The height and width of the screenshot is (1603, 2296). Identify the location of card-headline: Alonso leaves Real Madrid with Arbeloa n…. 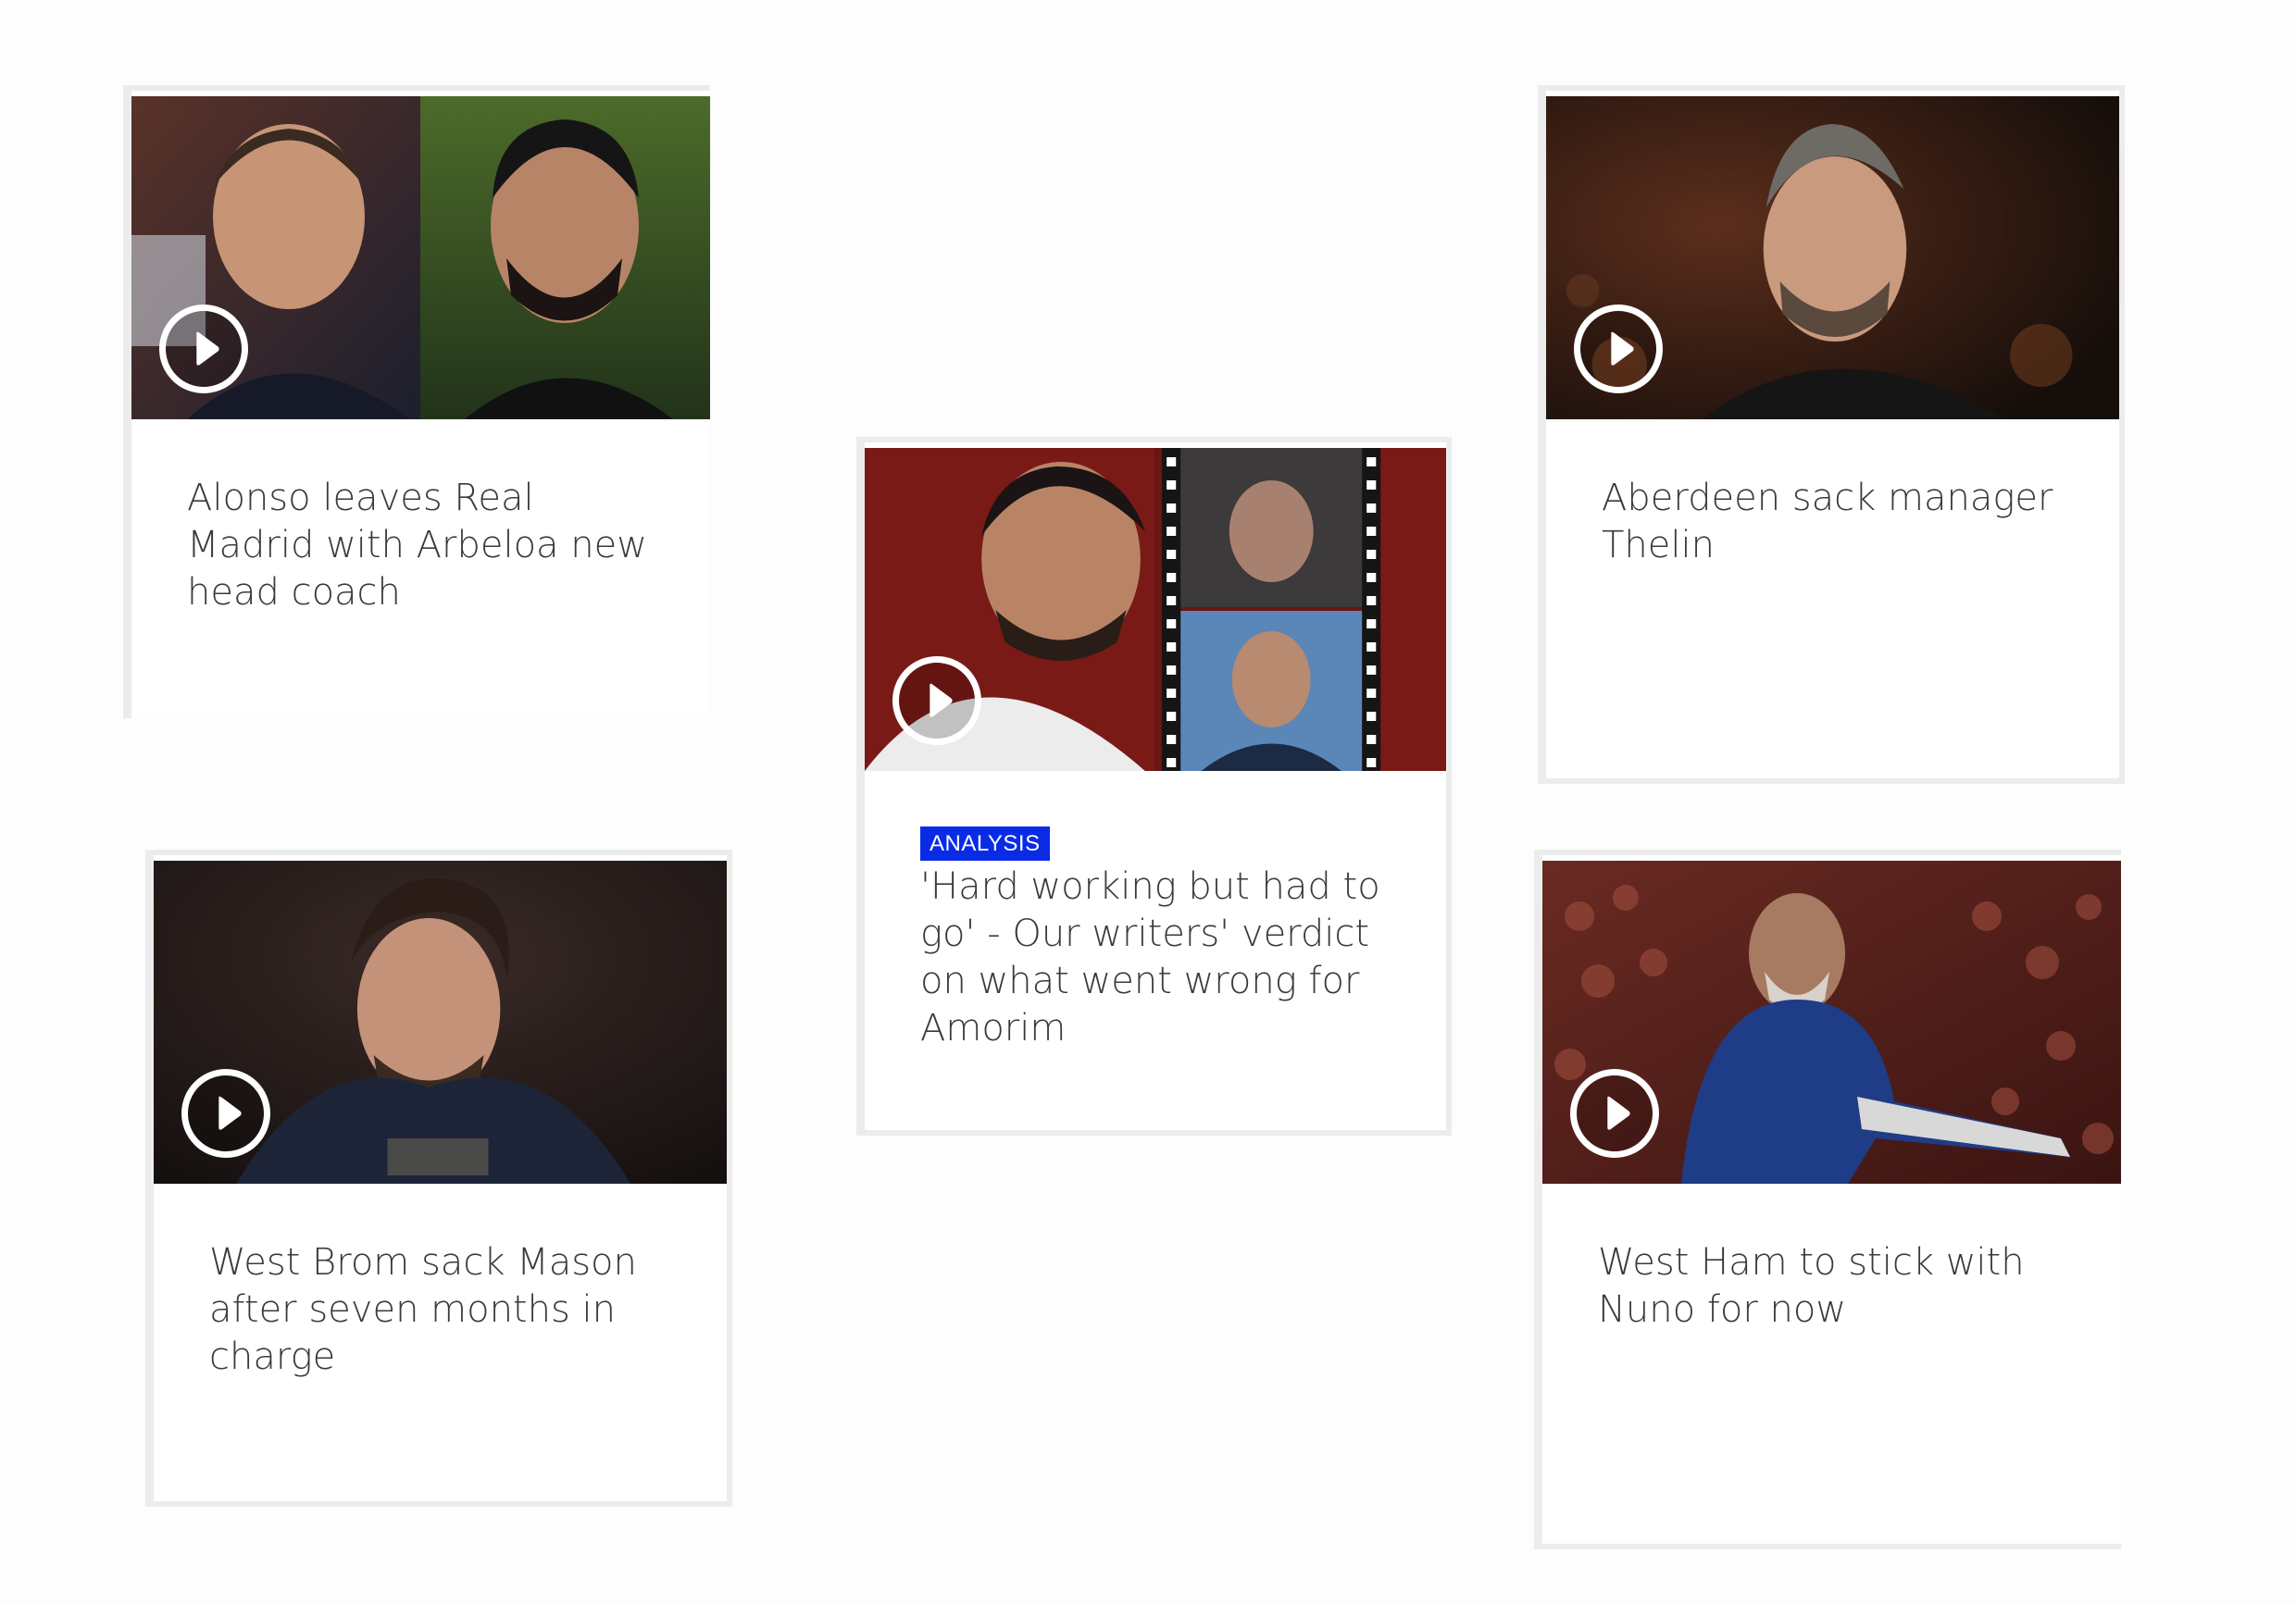
(421, 545).